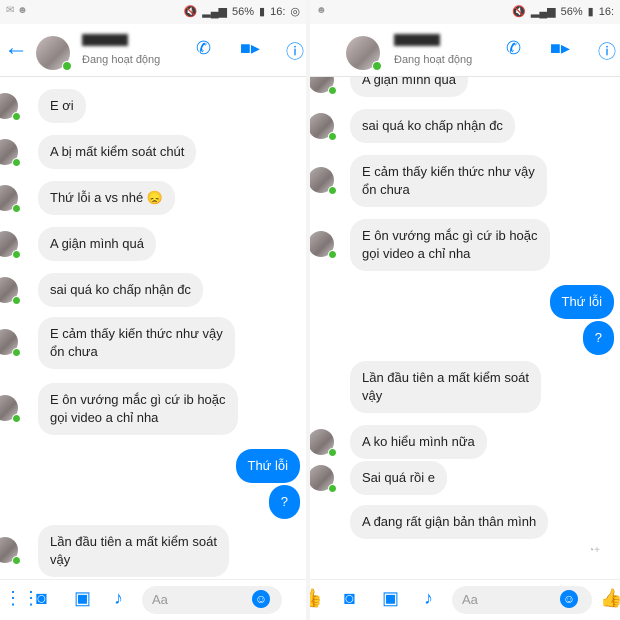 The image size is (620, 620). What do you see at coordinates (465, 599) in the screenshot?
I see `composer: 👍 ◙ ▣ ♪ Aa ☺ 👍` at bounding box center [465, 599].